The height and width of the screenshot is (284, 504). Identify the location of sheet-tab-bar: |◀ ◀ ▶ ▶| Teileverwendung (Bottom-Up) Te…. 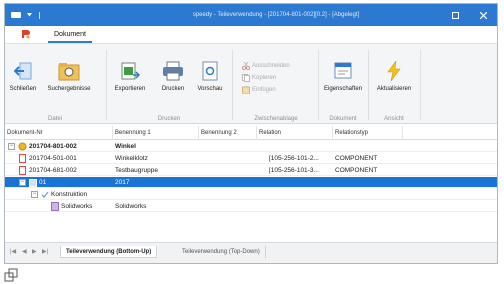
(251, 252).